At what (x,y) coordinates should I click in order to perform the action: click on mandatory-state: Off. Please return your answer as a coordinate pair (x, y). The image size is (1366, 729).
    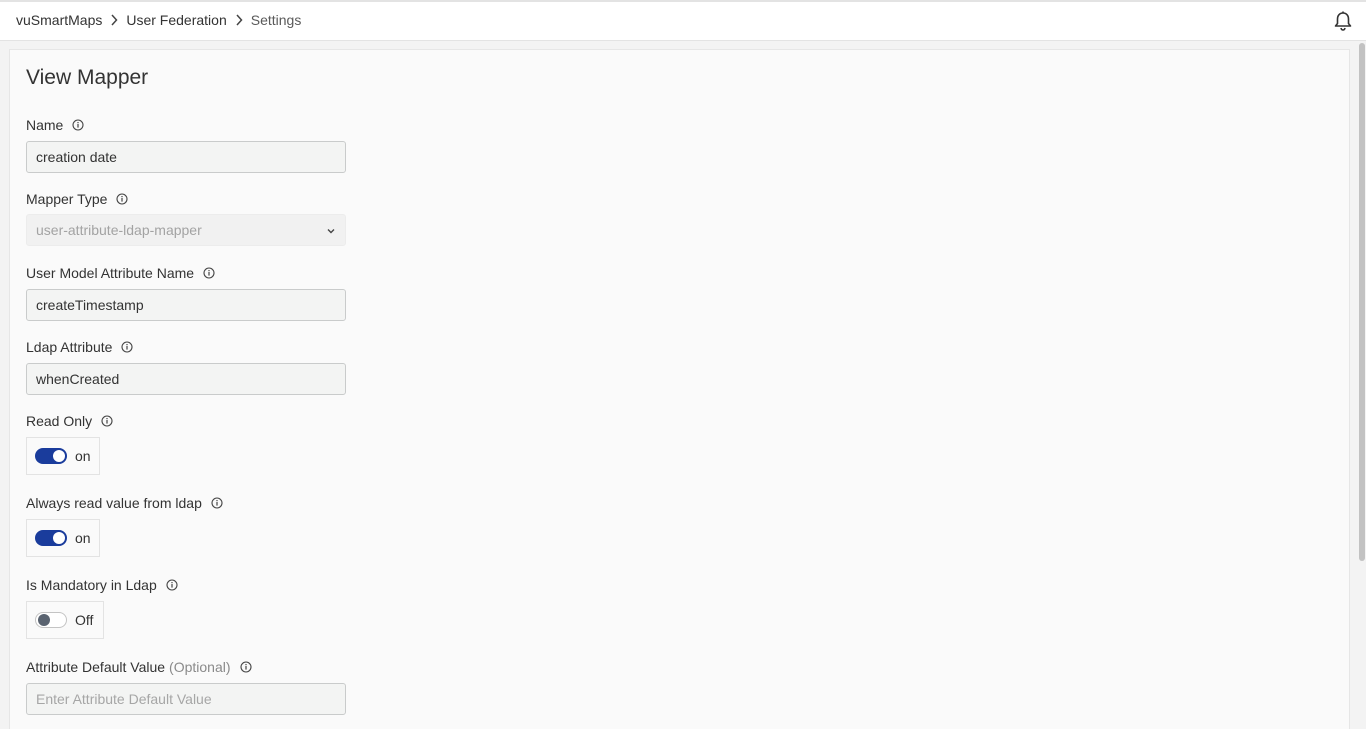
    Looking at the image, I should click on (84, 620).